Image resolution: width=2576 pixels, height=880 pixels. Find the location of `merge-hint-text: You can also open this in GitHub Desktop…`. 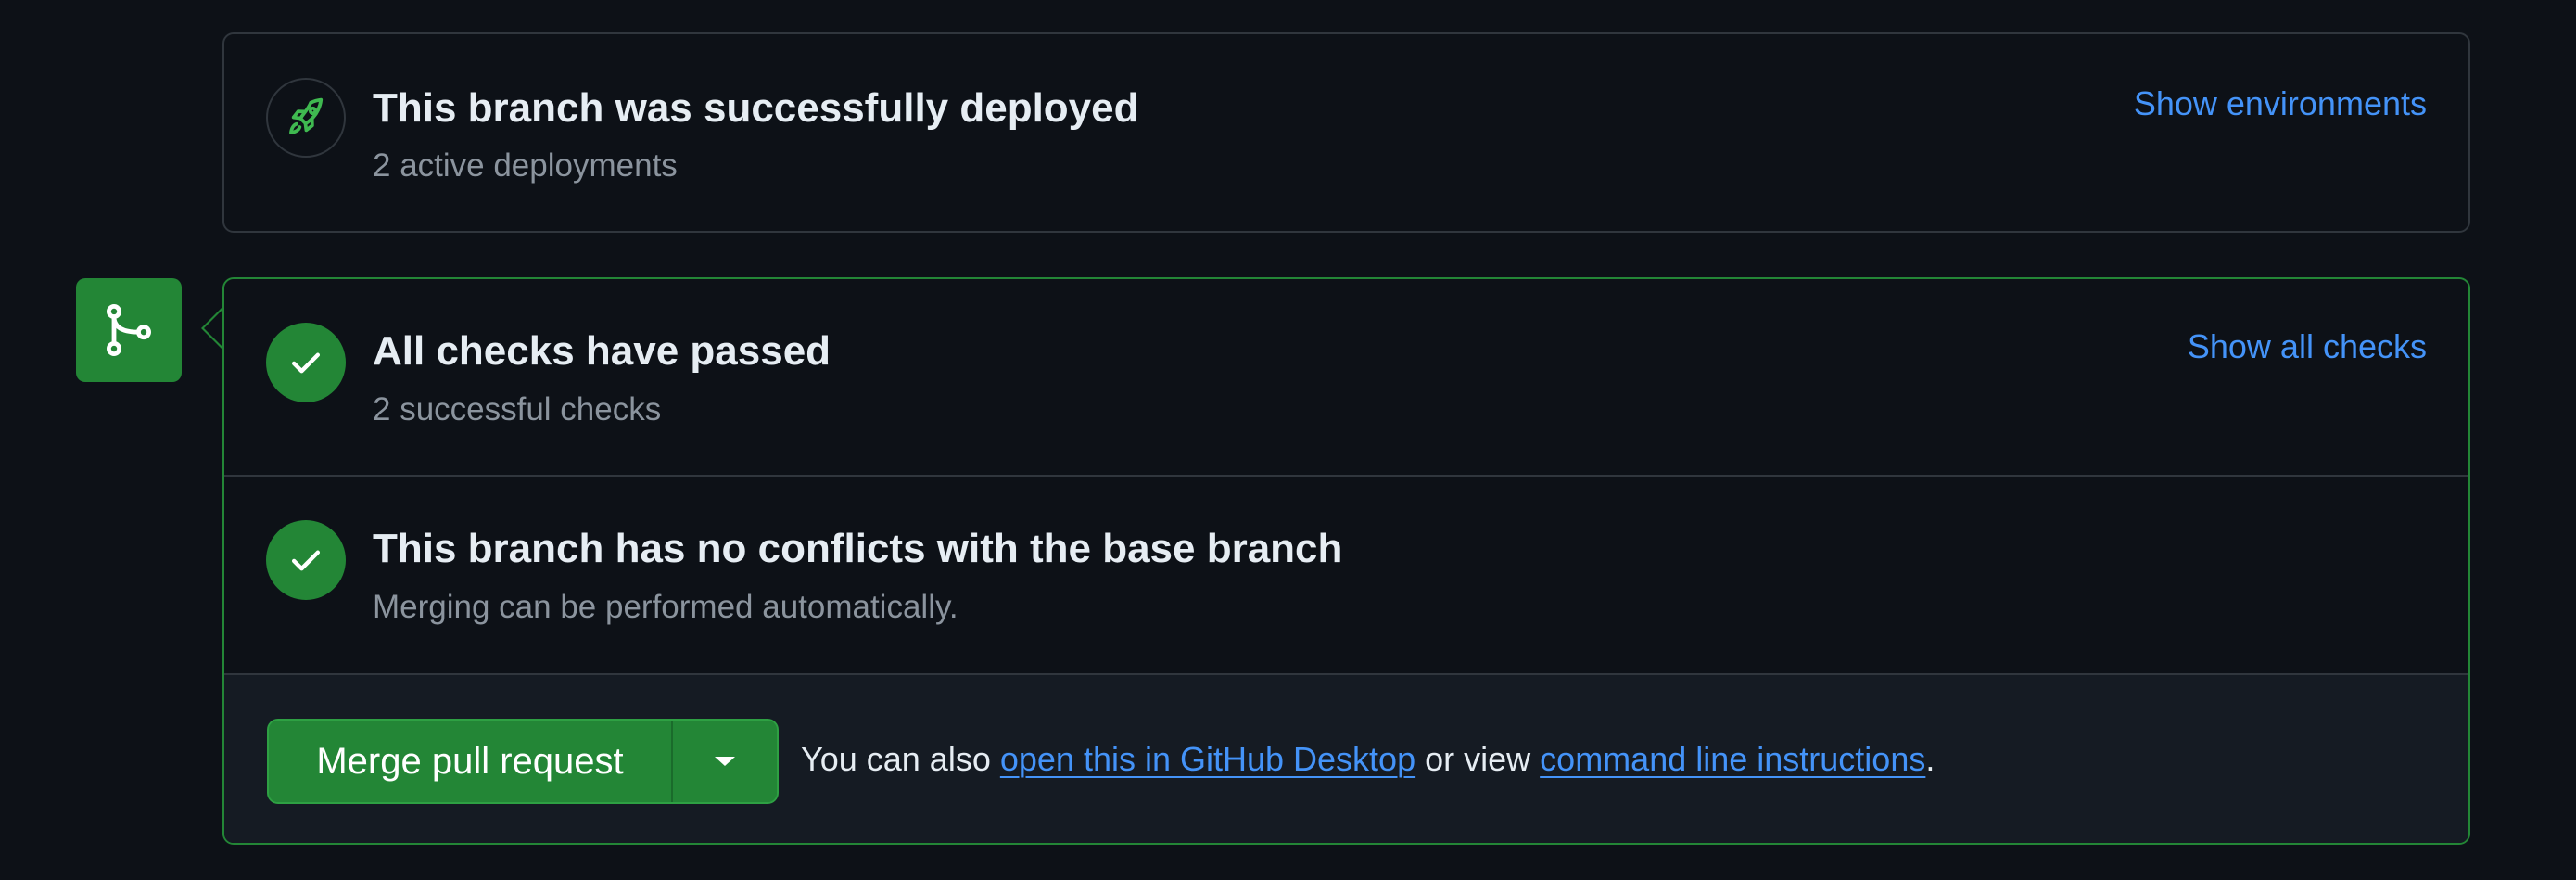

merge-hint-text: You can also open this in GitHub Desktop… is located at coordinates (1368, 759).